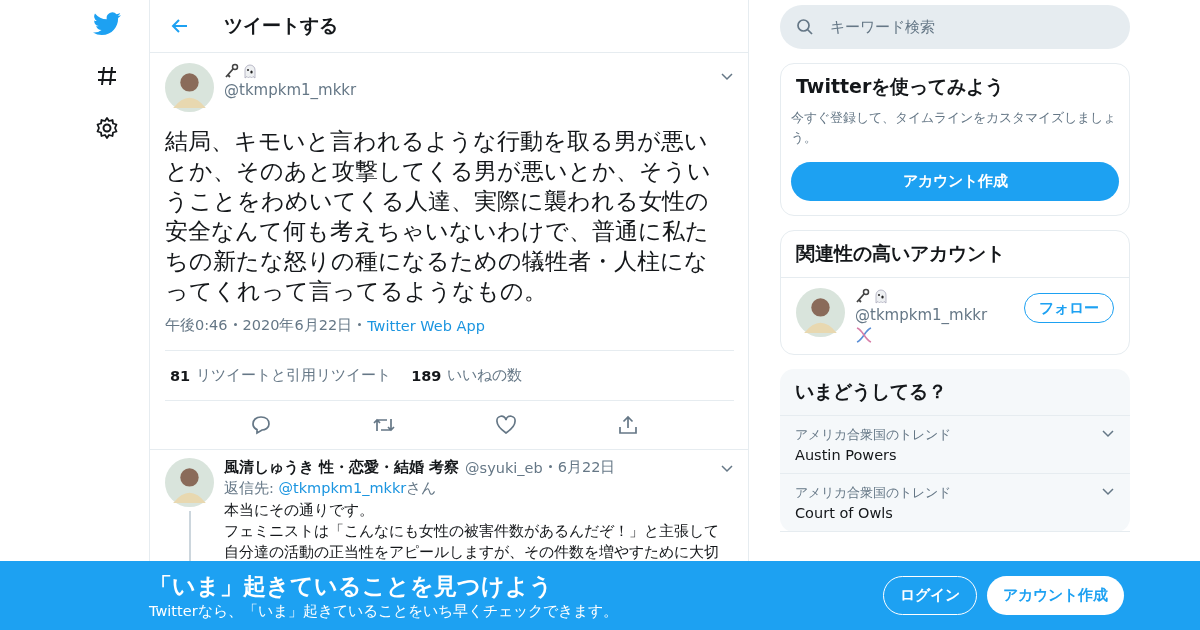 Image resolution: width=1200 pixels, height=630 pixels. What do you see at coordinates (438, 216) in the screenshot?
I see `tweet-text: 結局、キモいと言われるような行動を取る男が悪いとか、そのあと攻撃してくる男が悪いとか、そういうことをわめいてくる人達、実際に襲われる女性の安全なんて何も考えちゃいないわけで、普通に私たちの新たな怒りの種になるための犠牲者・人柱になってくれって言ってるようなもの。` at bounding box center [438, 216].